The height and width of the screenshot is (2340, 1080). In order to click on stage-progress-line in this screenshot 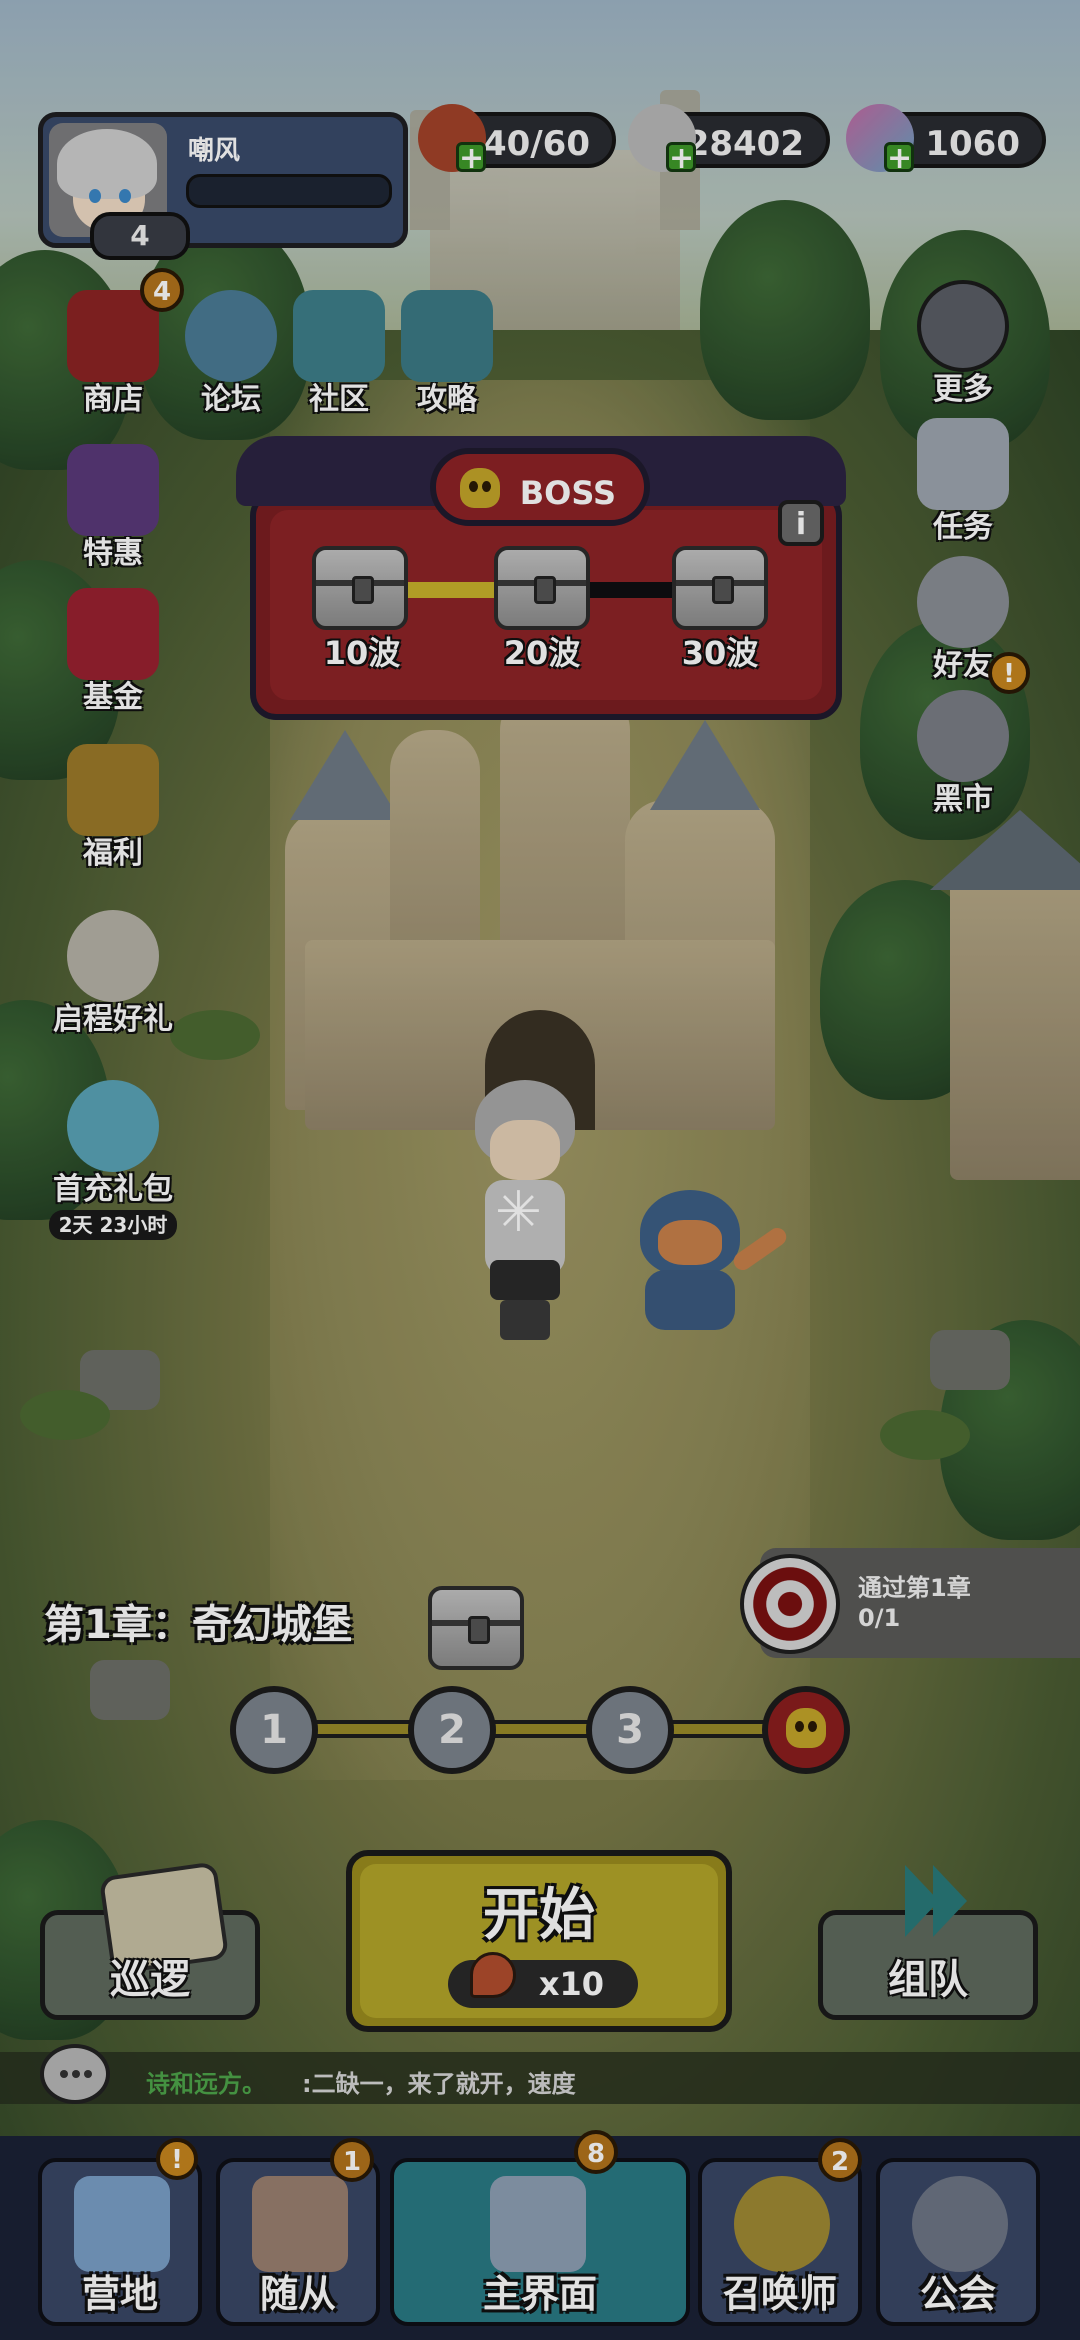, I will do `click(540, 1729)`.